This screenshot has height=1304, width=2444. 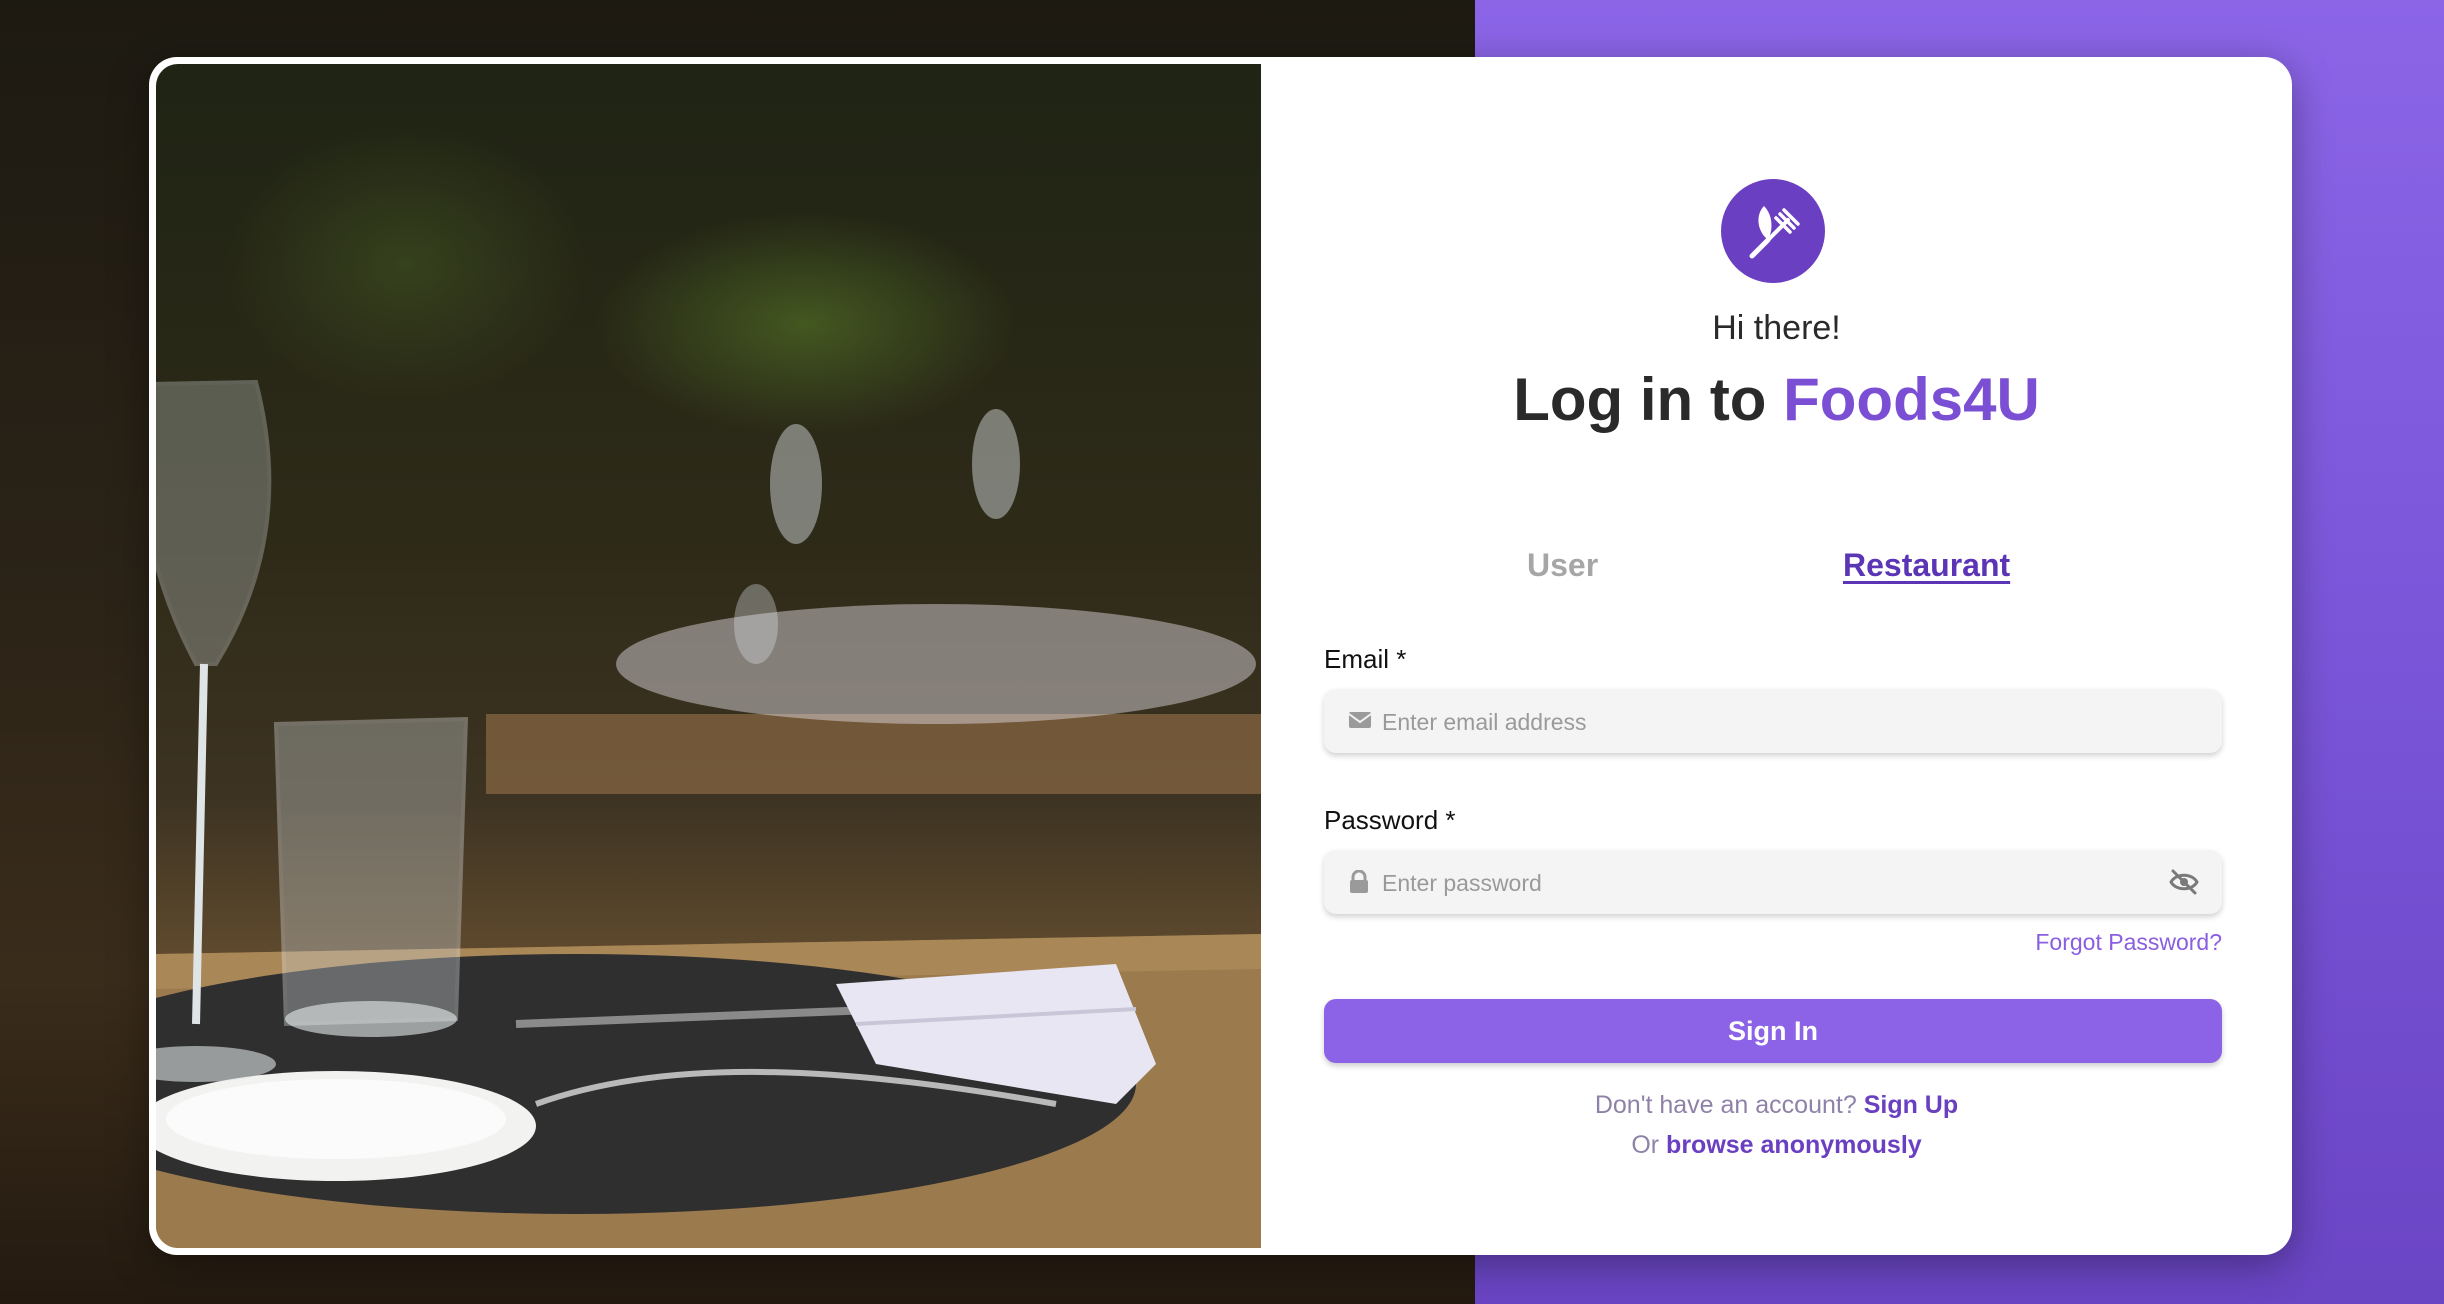 I want to click on page-title: Log in to Foods4U, so click(x=1776, y=399).